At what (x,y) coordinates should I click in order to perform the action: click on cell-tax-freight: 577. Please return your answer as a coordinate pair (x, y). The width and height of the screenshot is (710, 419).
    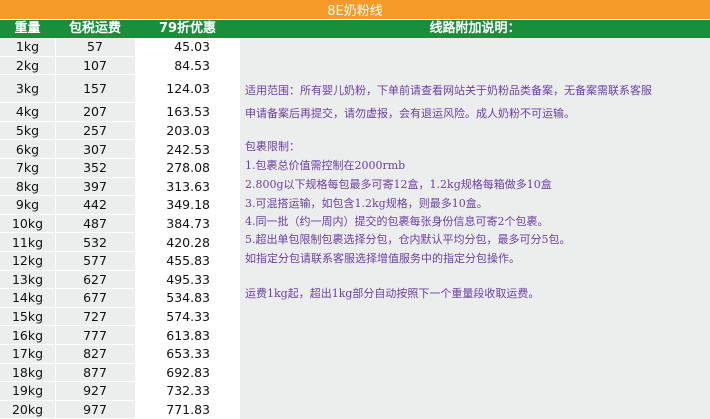
    Looking at the image, I should click on (95, 260).